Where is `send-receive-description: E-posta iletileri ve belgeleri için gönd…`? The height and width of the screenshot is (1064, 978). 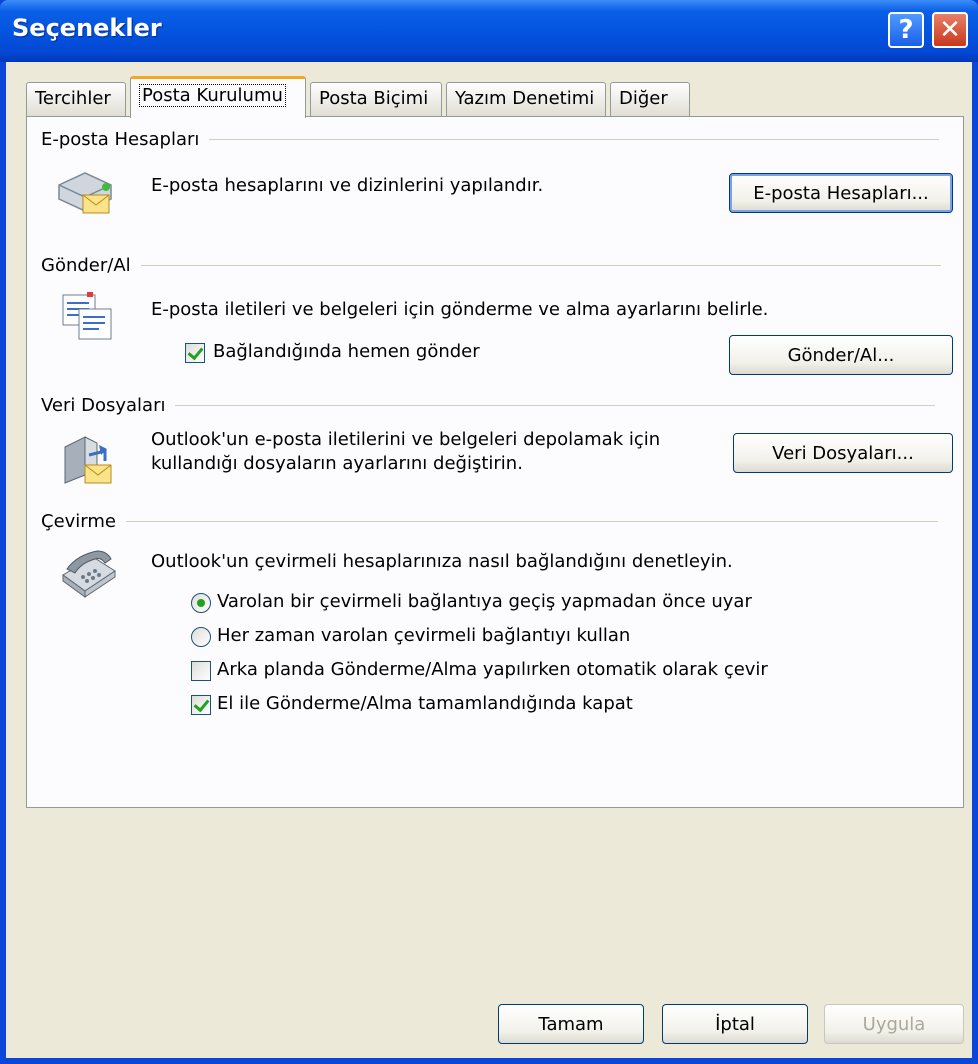
send-receive-description: E-posta iletileri ve belgeleri için gönd… is located at coordinates (460, 309).